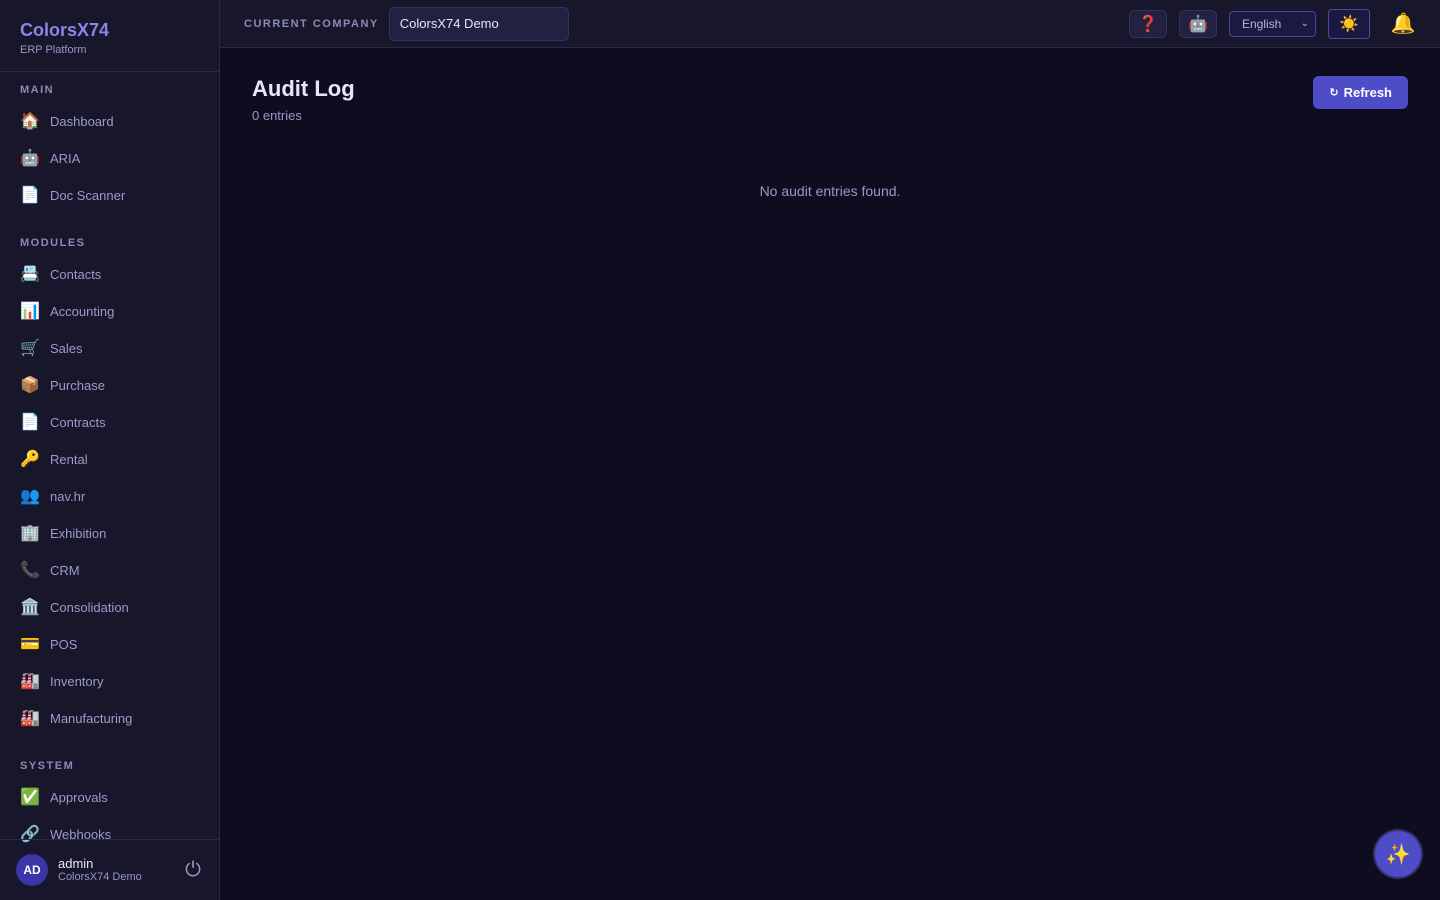 This screenshot has width=1440, height=900. I want to click on company-label: CURRENT COMPANY, so click(311, 23).